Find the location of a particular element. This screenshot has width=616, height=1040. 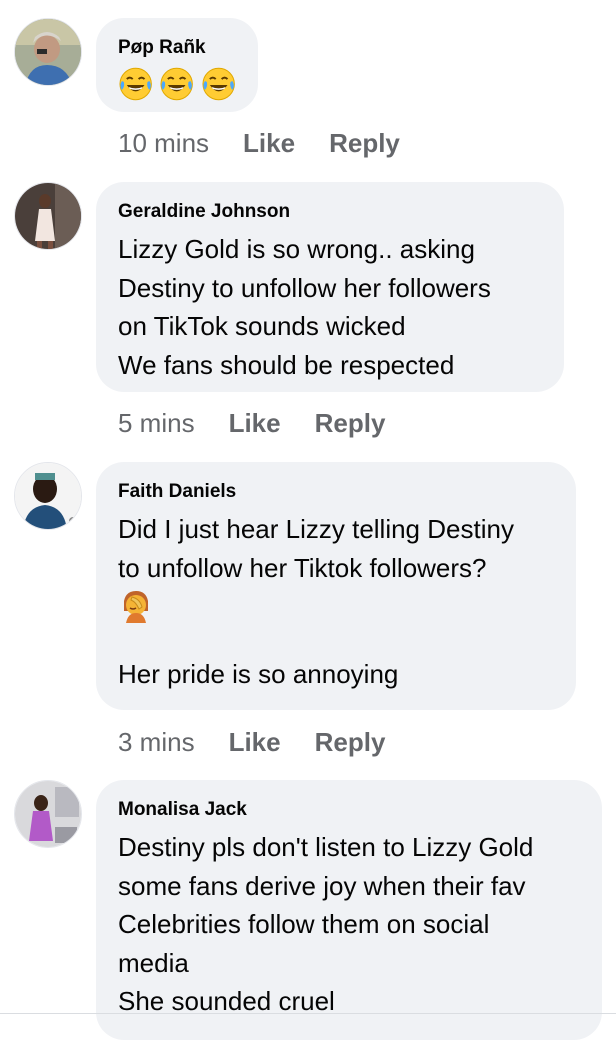

comment-author: Faith Daniels is located at coordinates (336, 492).